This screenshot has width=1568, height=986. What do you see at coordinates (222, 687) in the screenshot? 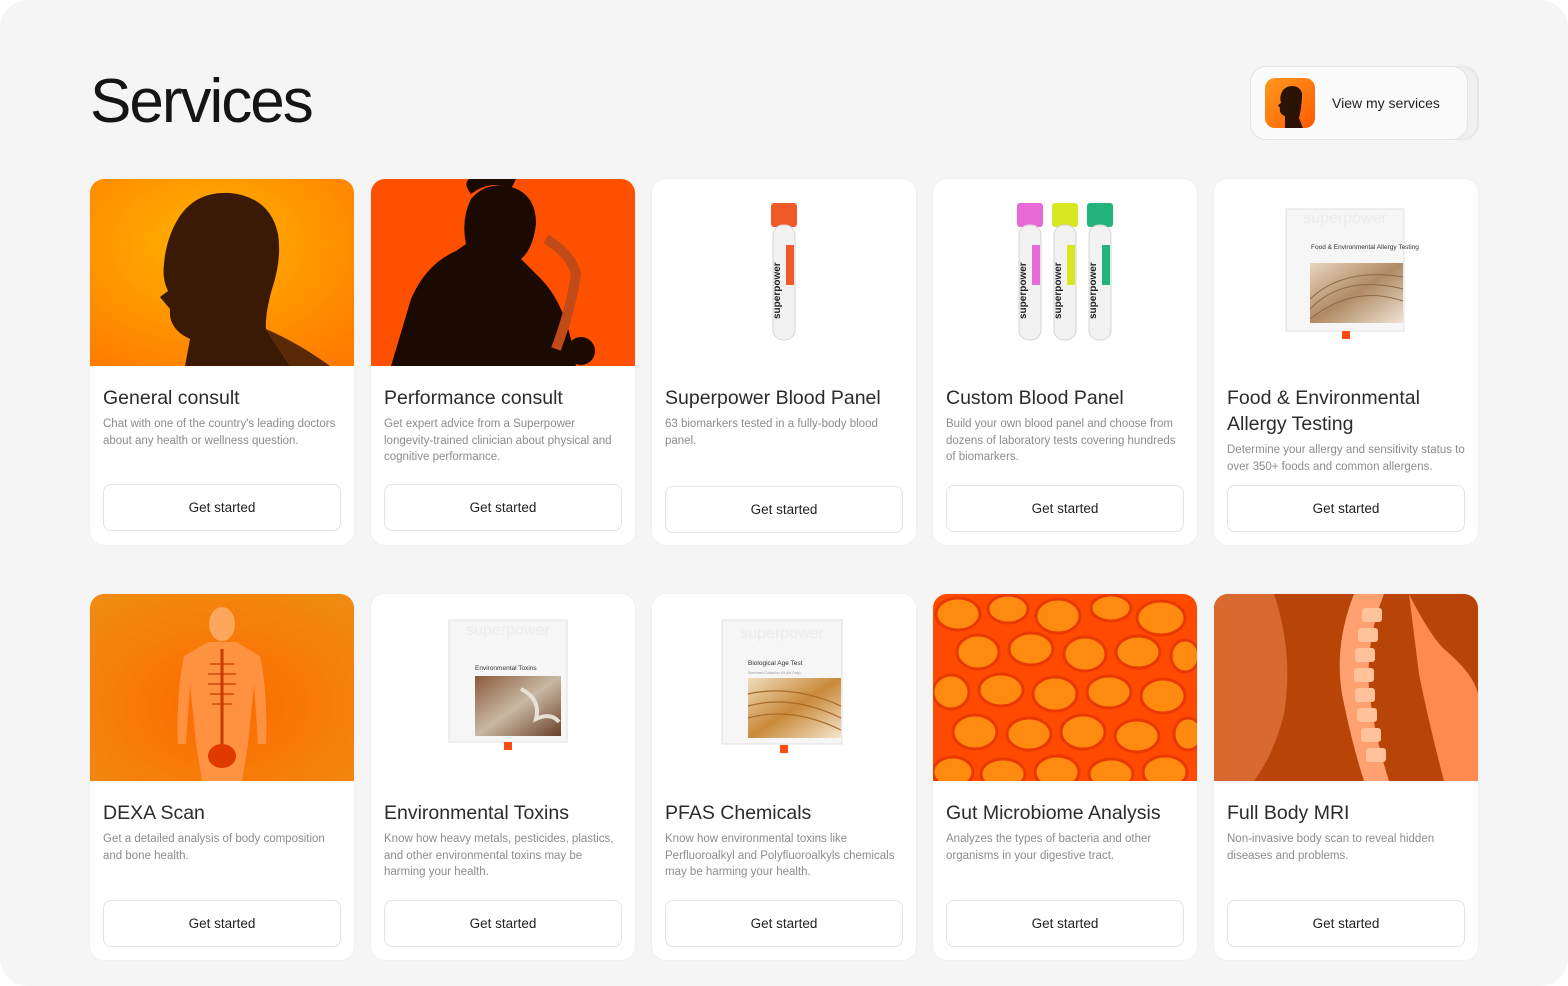
I see `dexa-scan-image` at bounding box center [222, 687].